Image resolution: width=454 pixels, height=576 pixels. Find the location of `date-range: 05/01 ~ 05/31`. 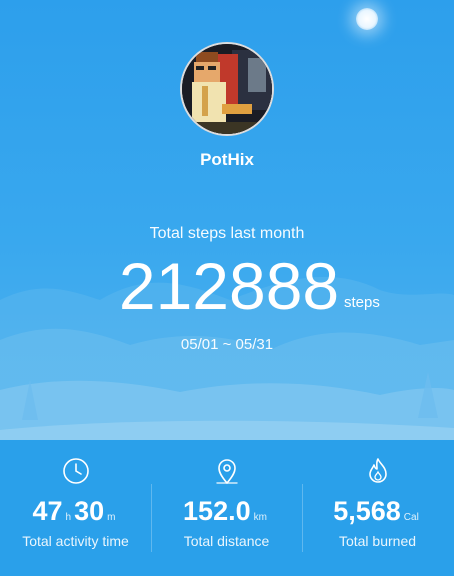

date-range: 05/01 ~ 05/31 is located at coordinates (227, 344).